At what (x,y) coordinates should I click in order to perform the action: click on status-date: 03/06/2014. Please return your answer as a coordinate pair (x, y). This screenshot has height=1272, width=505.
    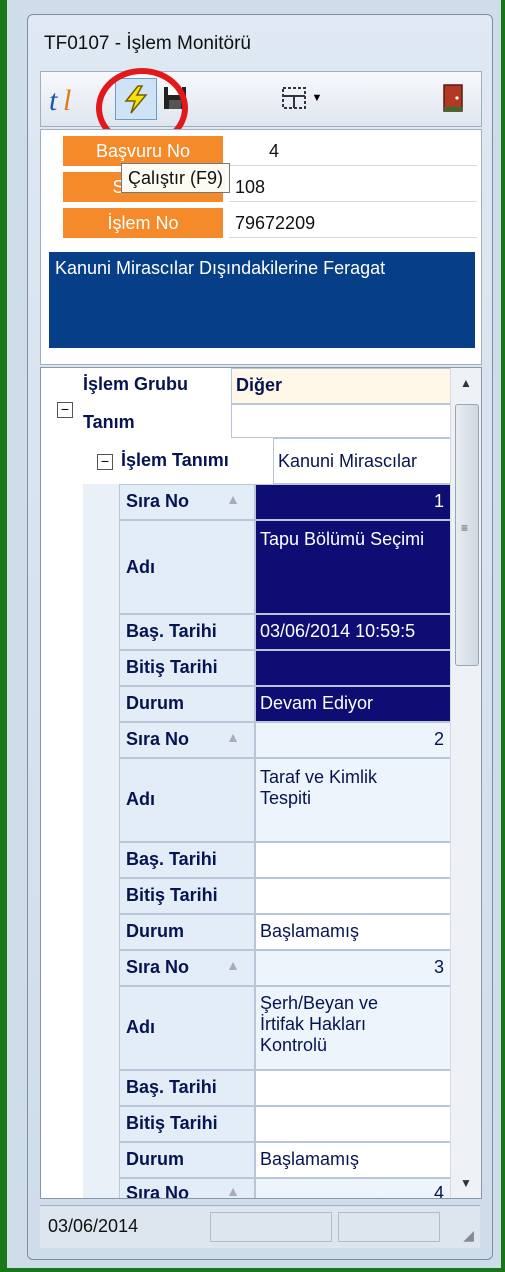
    Looking at the image, I should click on (93, 1226).